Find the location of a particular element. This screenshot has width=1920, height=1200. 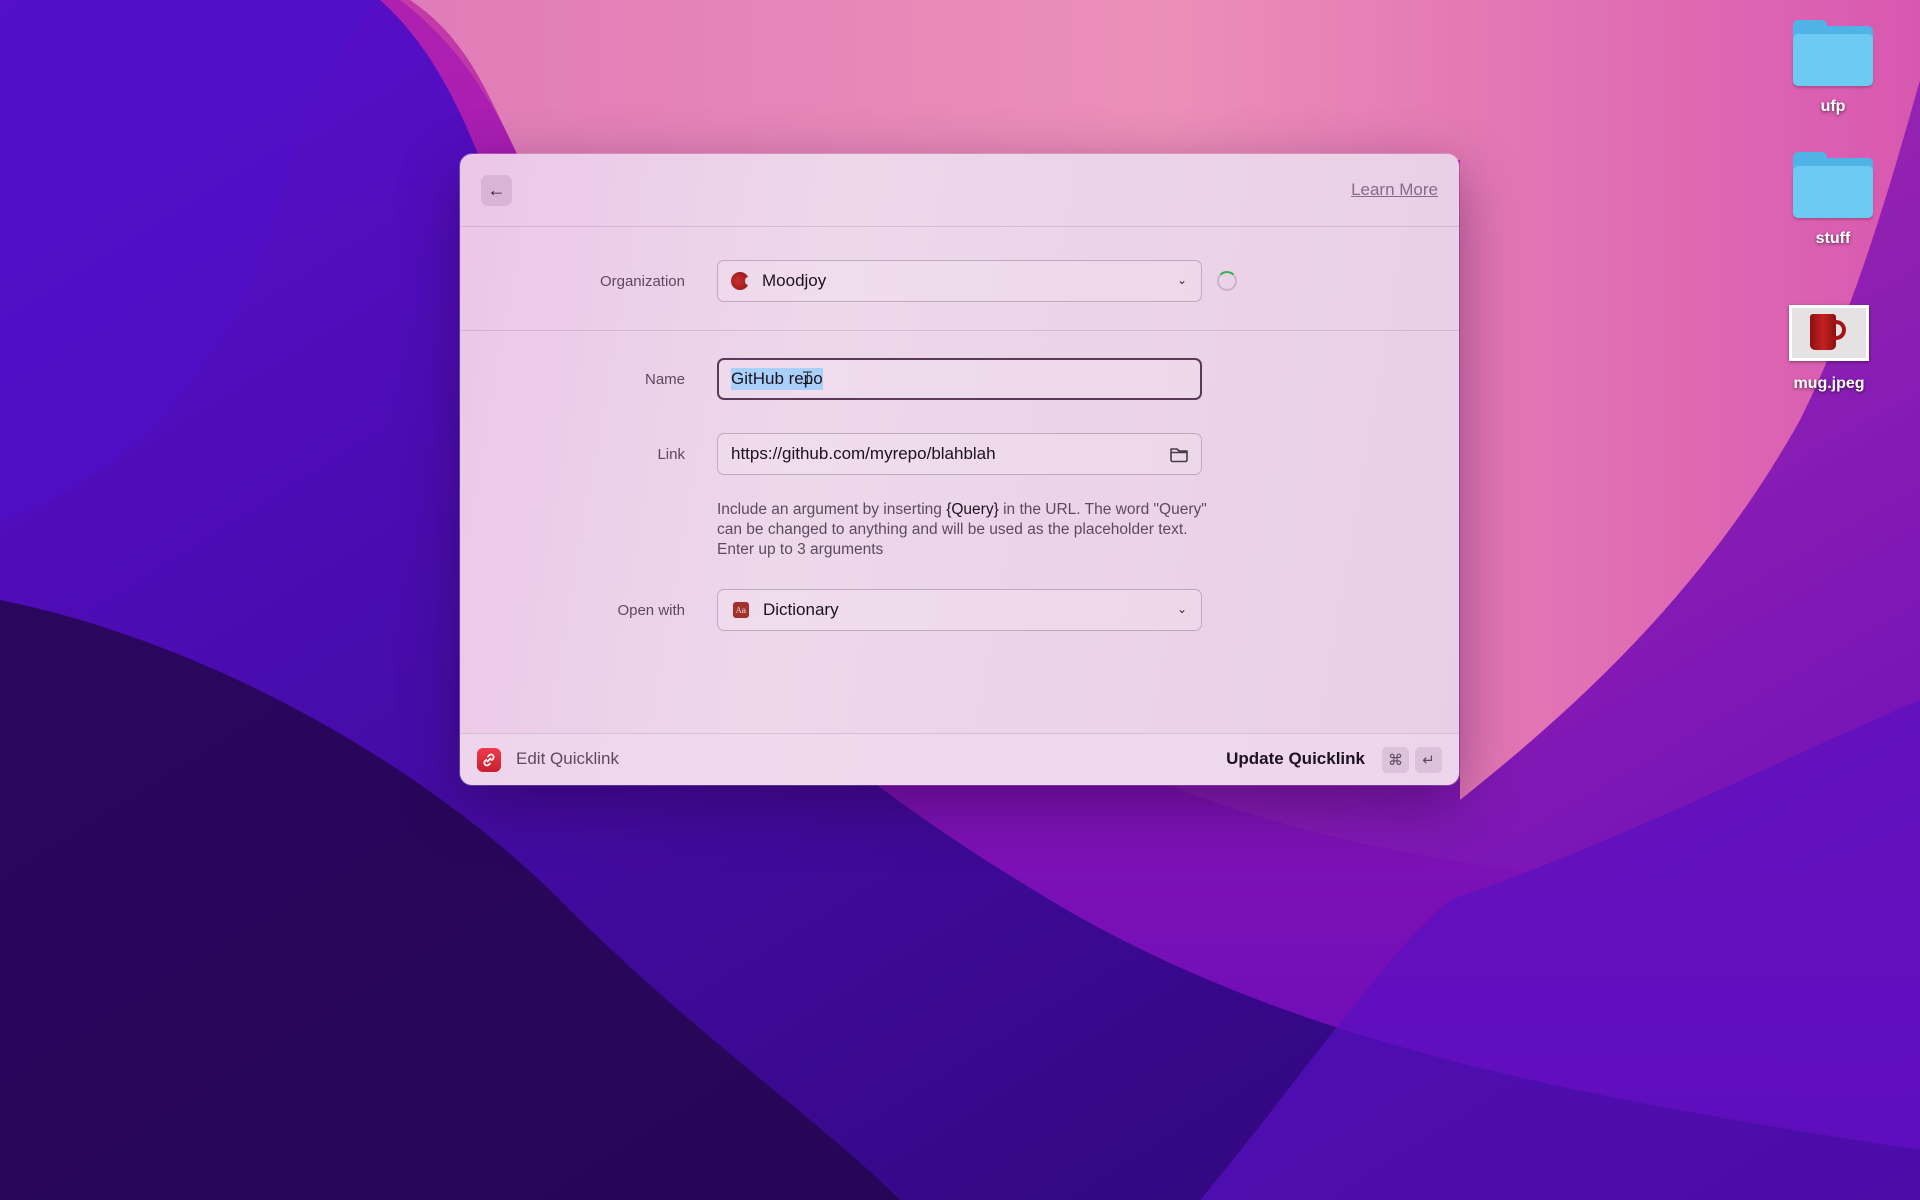

back-button: ← is located at coordinates (496, 190).